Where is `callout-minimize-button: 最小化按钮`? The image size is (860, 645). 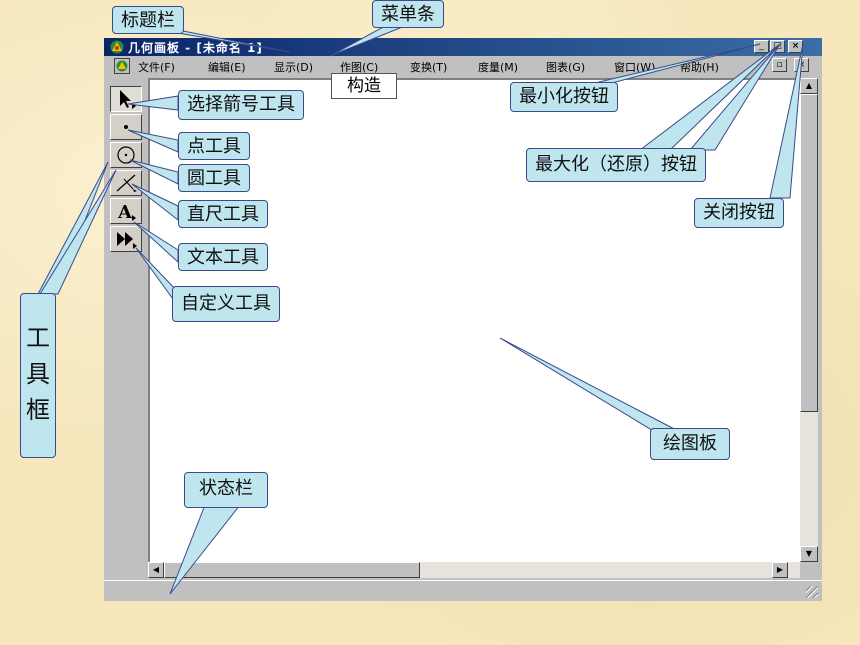
callout-minimize-button: 最小化按钮 is located at coordinates (564, 97).